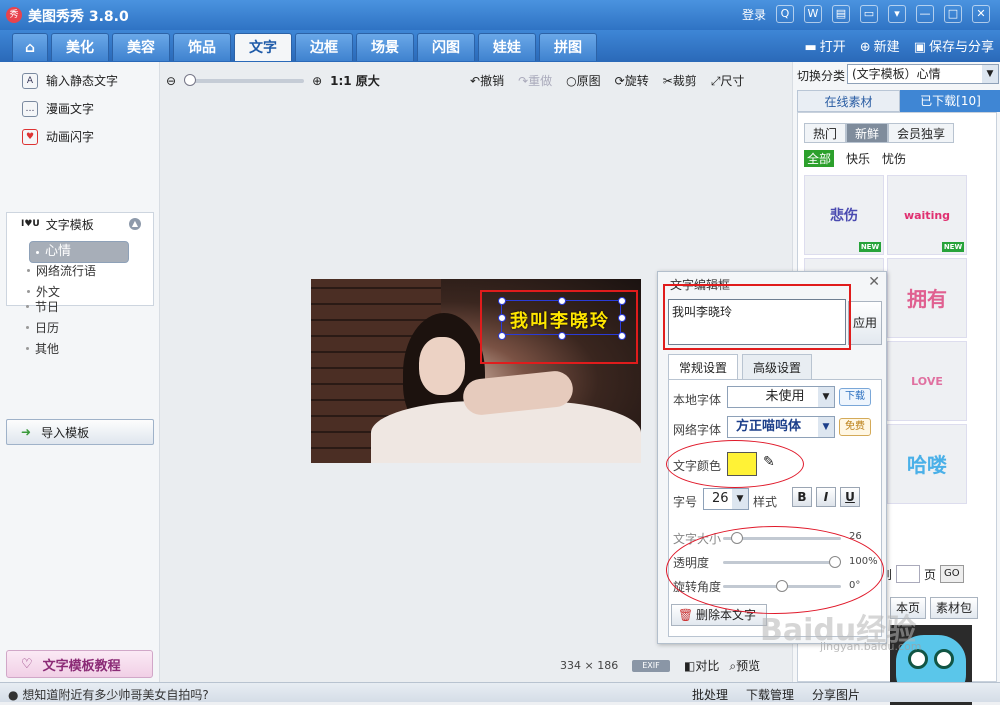 The height and width of the screenshot is (705, 1000). Describe the element at coordinates (701, 665) in the screenshot. I see `compare-button: ◧对比` at that location.